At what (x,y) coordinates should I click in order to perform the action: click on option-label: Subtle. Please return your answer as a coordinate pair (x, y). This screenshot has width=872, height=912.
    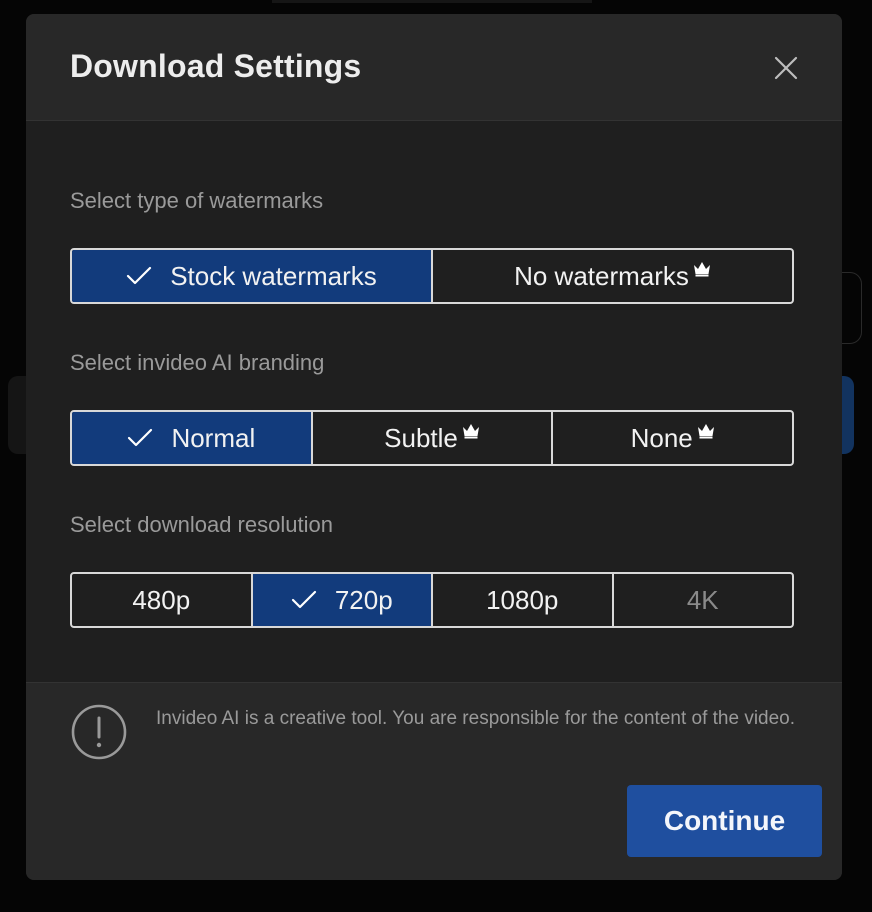
    Looking at the image, I should click on (421, 437).